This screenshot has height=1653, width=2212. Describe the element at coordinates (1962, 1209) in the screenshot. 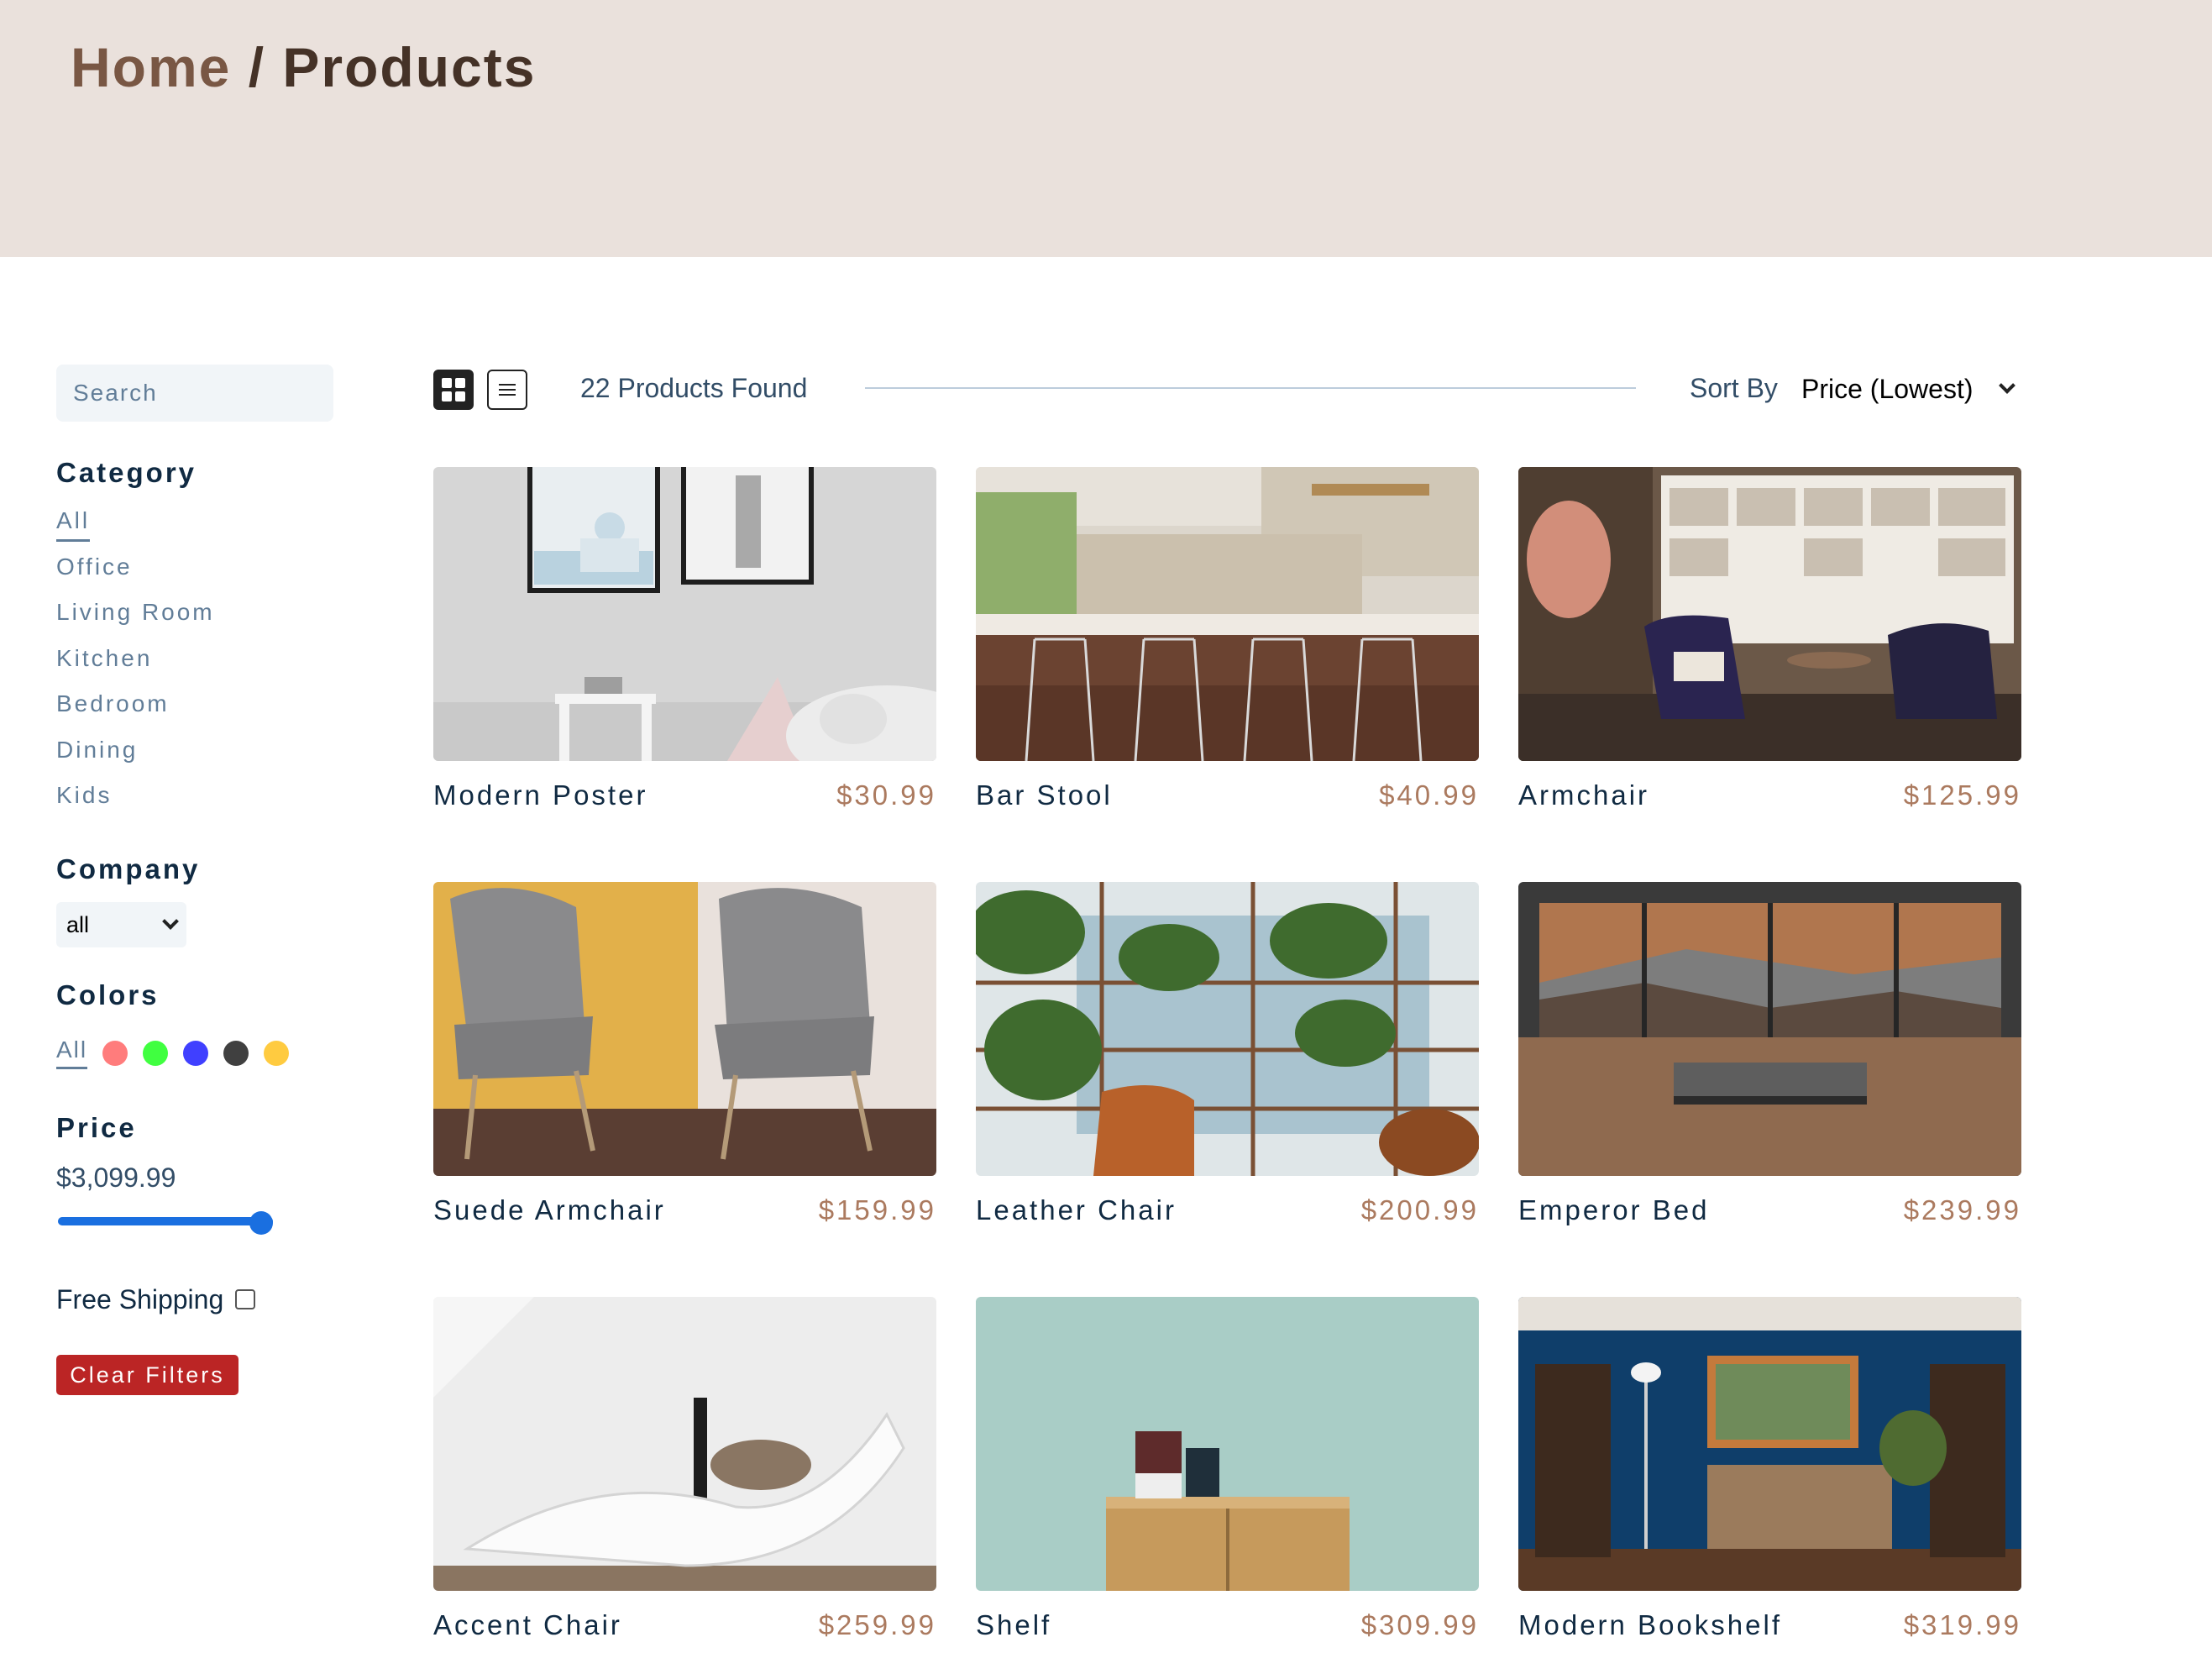

I see `product-price: $239.99` at that location.